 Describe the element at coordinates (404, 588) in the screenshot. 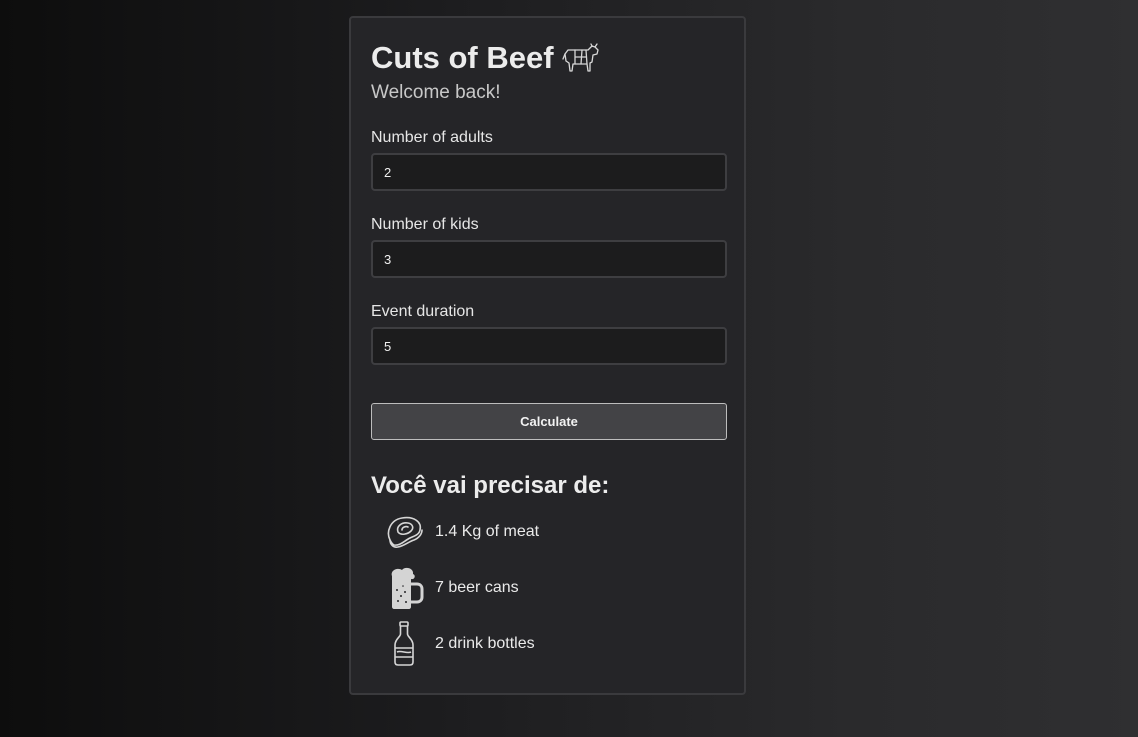

I see `beer-mug-icon` at that location.